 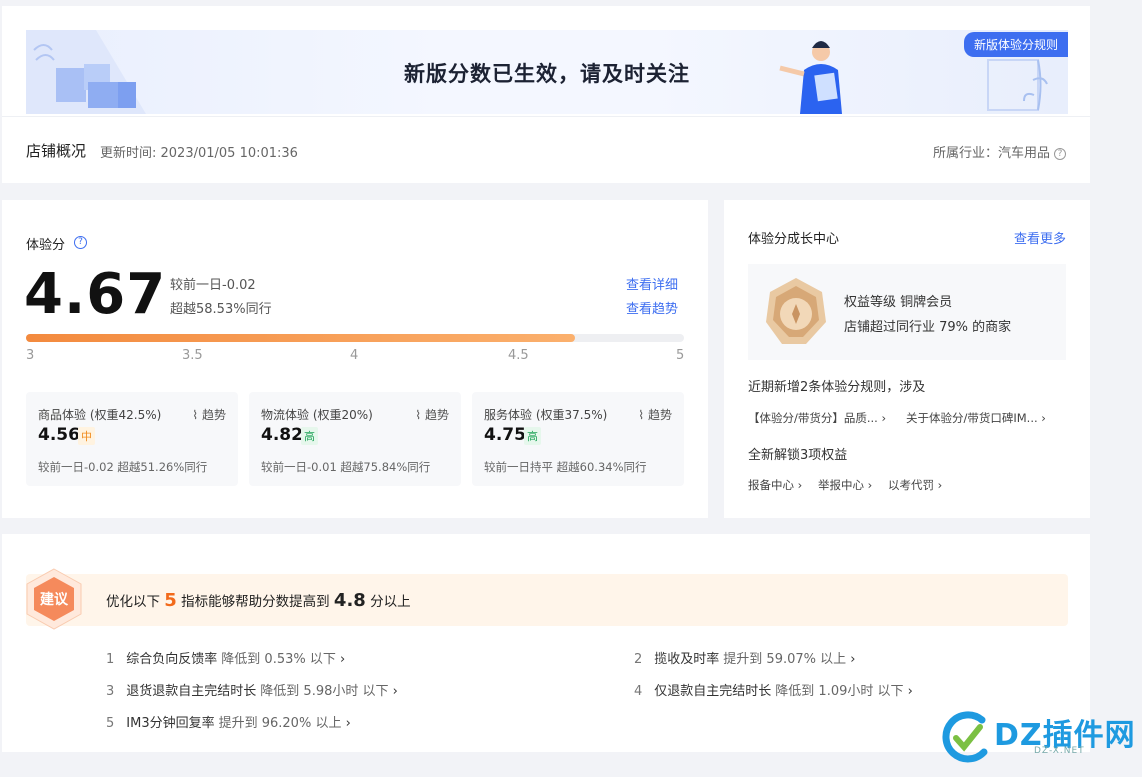 I want to click on item-action: 提升到 96.20% 以上, so click(x=280, y=723).